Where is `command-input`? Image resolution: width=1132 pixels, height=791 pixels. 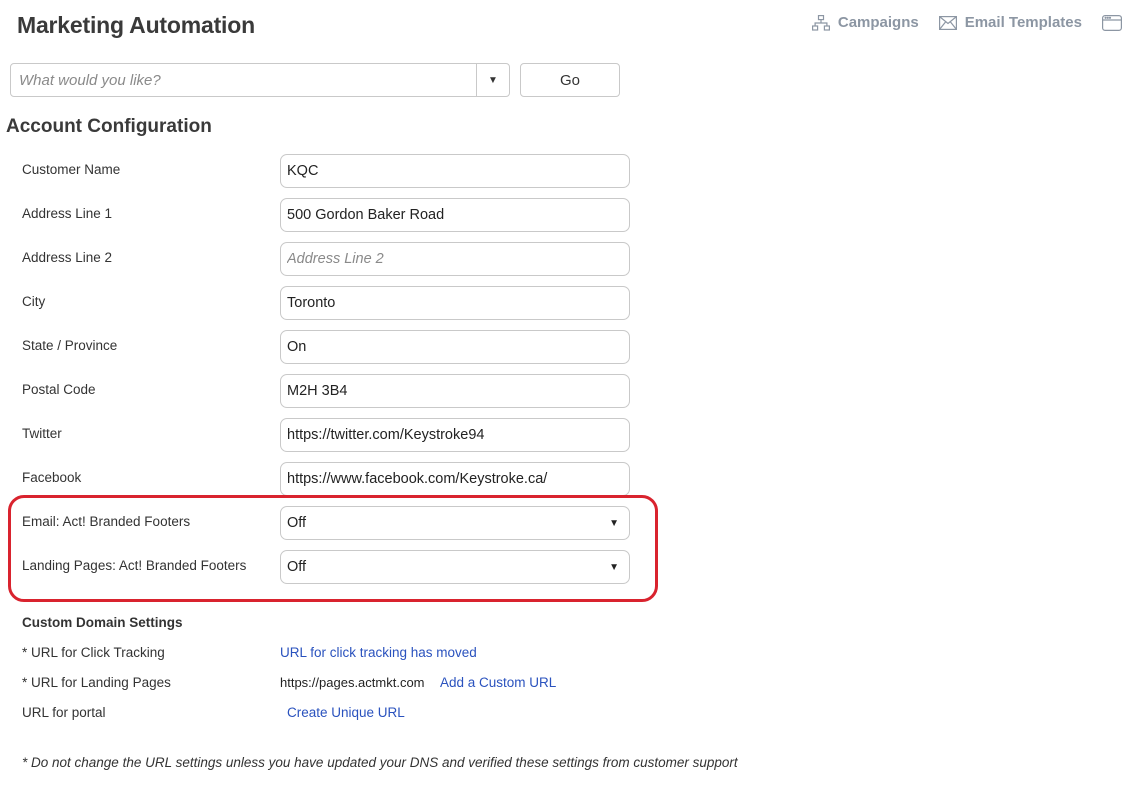 command-input is located at coordinates (243, 80).